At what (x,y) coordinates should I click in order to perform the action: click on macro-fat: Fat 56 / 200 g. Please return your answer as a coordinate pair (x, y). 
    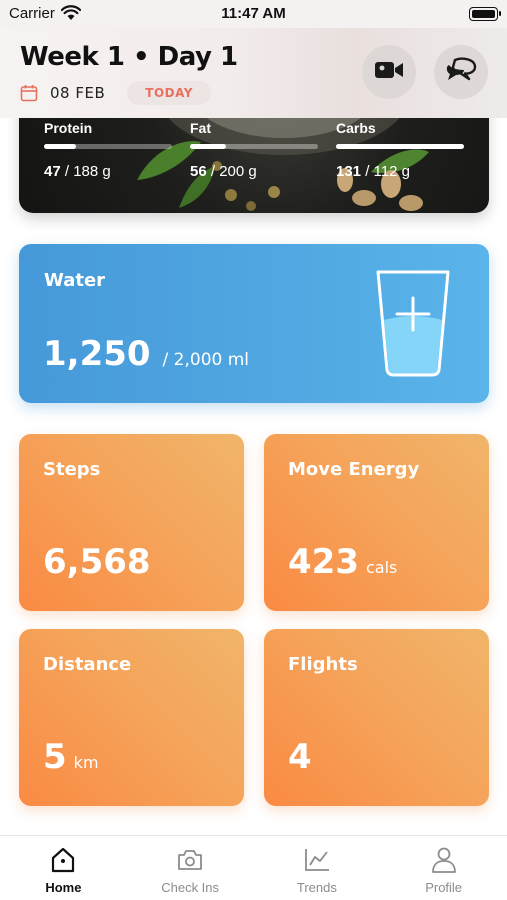
    Looking at the image, I should click on (254, 150).